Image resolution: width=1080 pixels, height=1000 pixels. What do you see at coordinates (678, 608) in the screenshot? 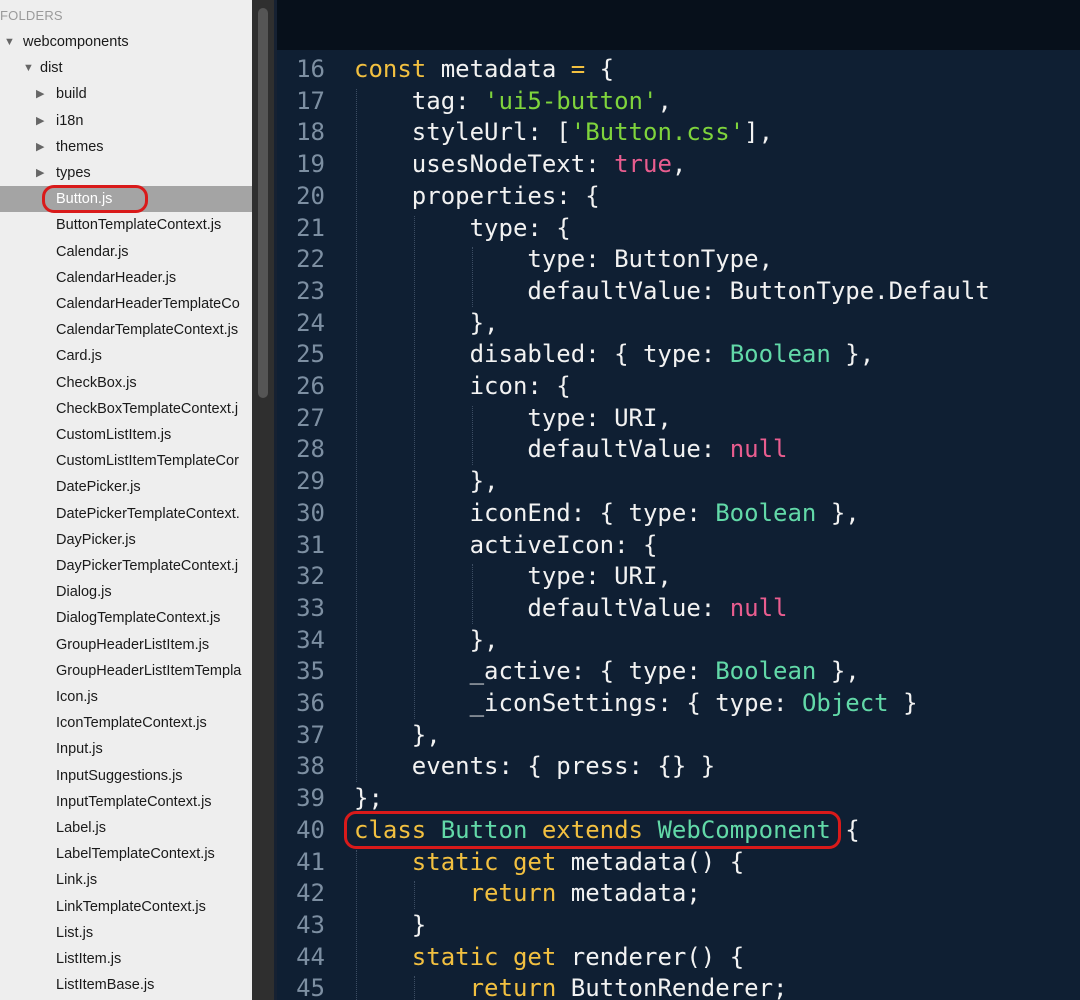
I see `code-line: 33 defaultValue: null` at bounding box center [678, 608].